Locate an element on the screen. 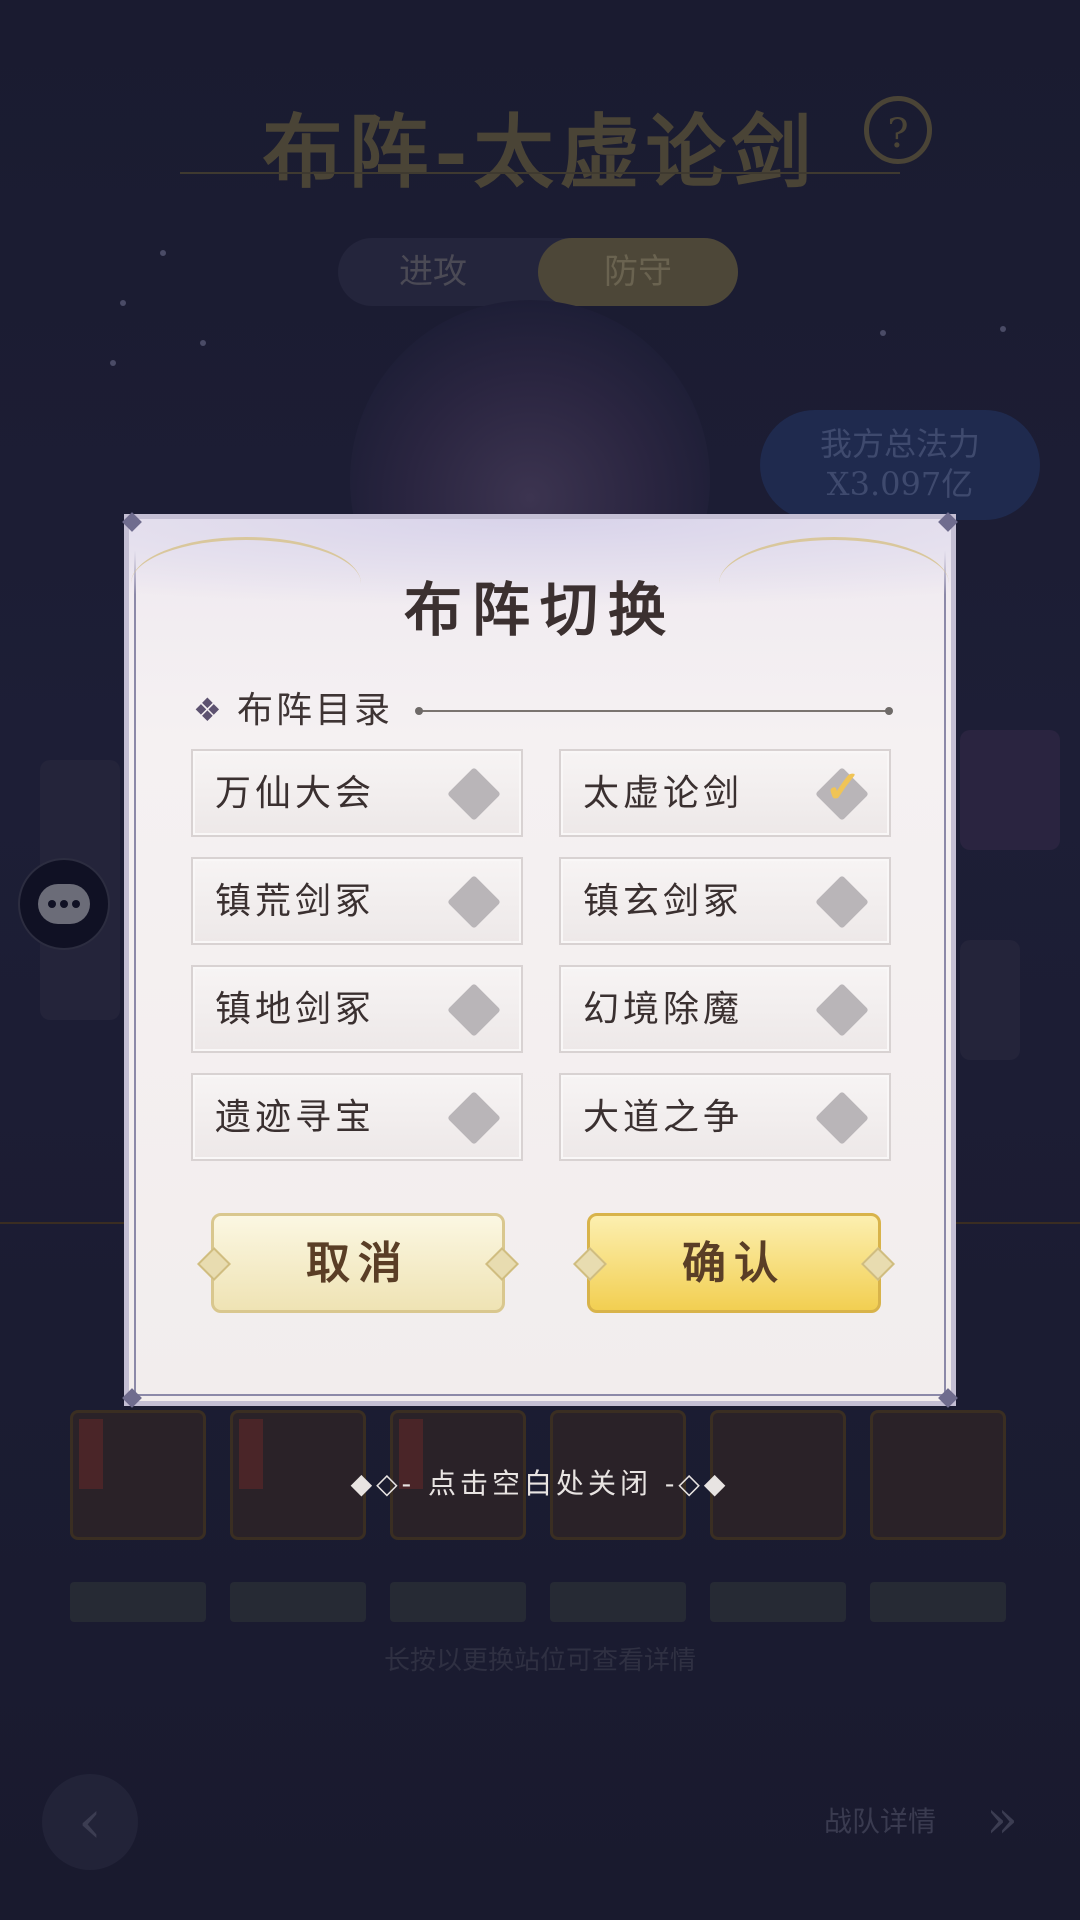  formation-option: 万仙大会 is located at coordinates (357, 793).